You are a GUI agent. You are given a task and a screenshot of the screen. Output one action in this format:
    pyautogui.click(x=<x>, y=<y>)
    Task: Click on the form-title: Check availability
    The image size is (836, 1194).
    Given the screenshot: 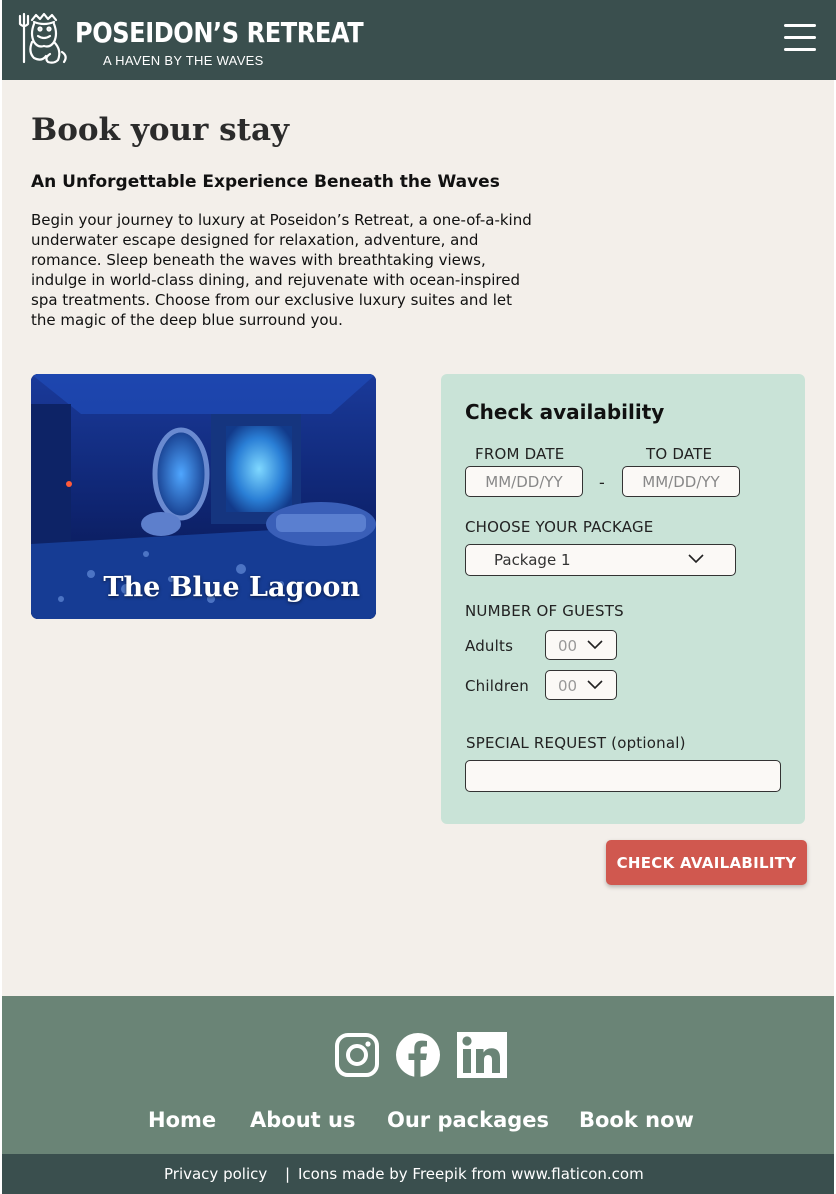 What is the action you would take?
    pyautogui.click(x=565, y=412)
    